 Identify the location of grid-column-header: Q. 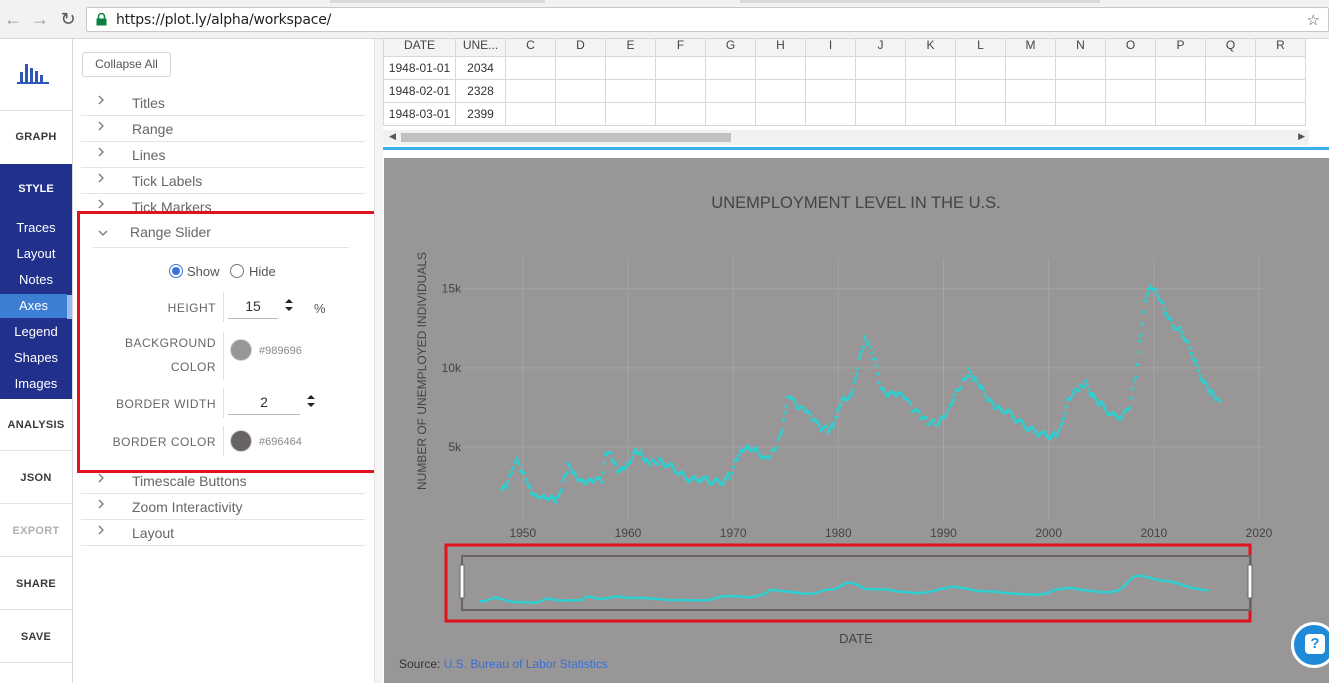
(1230, 48).